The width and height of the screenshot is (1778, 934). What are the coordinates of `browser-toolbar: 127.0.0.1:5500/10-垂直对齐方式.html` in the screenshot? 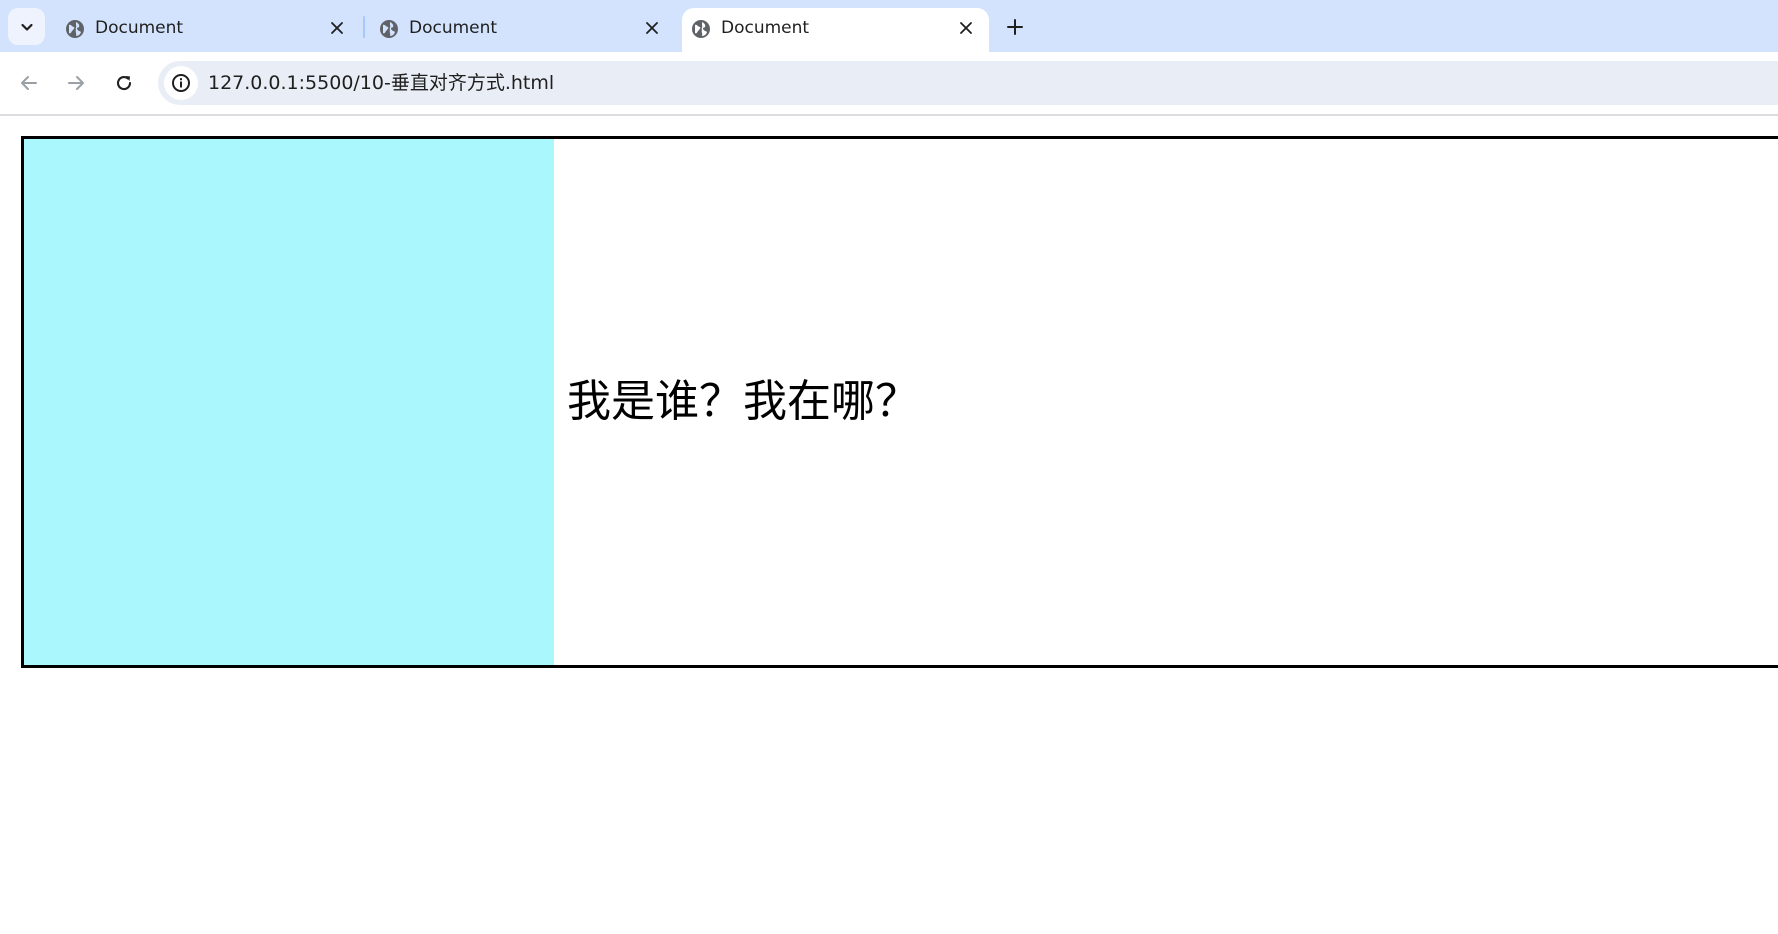 It's located at (889, 84).